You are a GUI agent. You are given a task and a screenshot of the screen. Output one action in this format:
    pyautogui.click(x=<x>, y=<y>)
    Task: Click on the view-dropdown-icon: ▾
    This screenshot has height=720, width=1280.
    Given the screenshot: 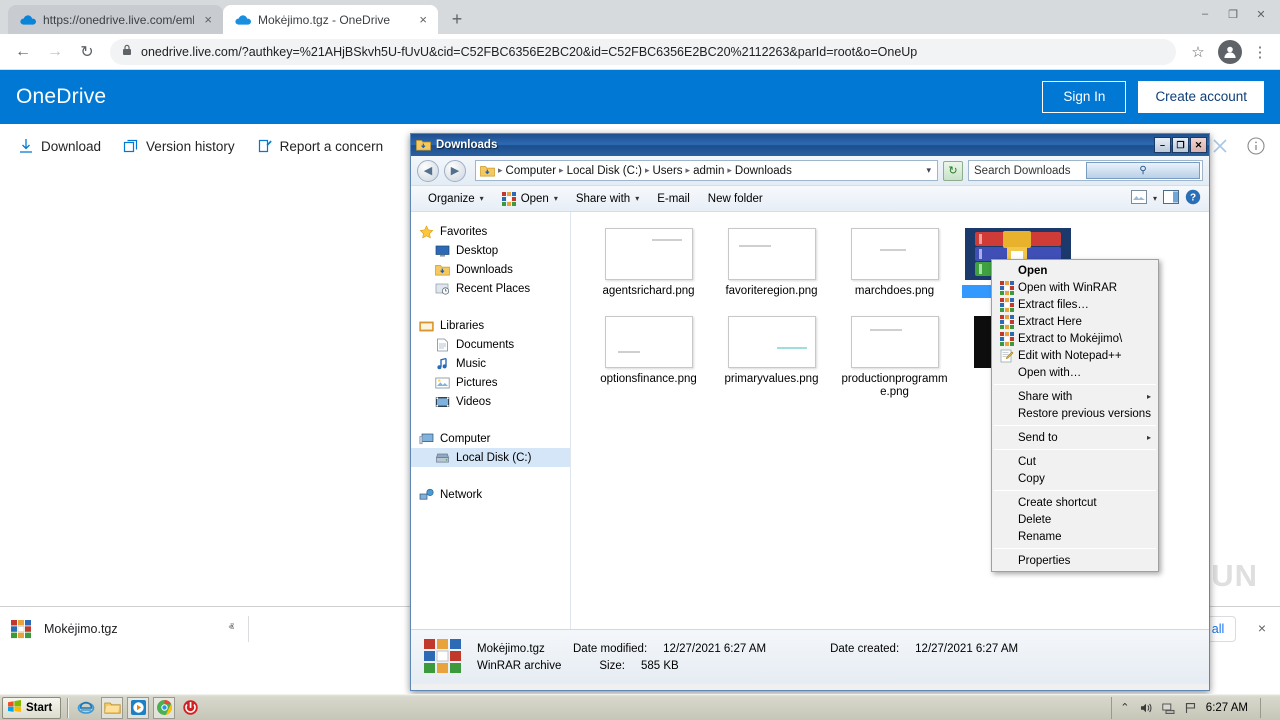 What is the action you would take?
    pyautogui.click(x=1155, y=198)
    